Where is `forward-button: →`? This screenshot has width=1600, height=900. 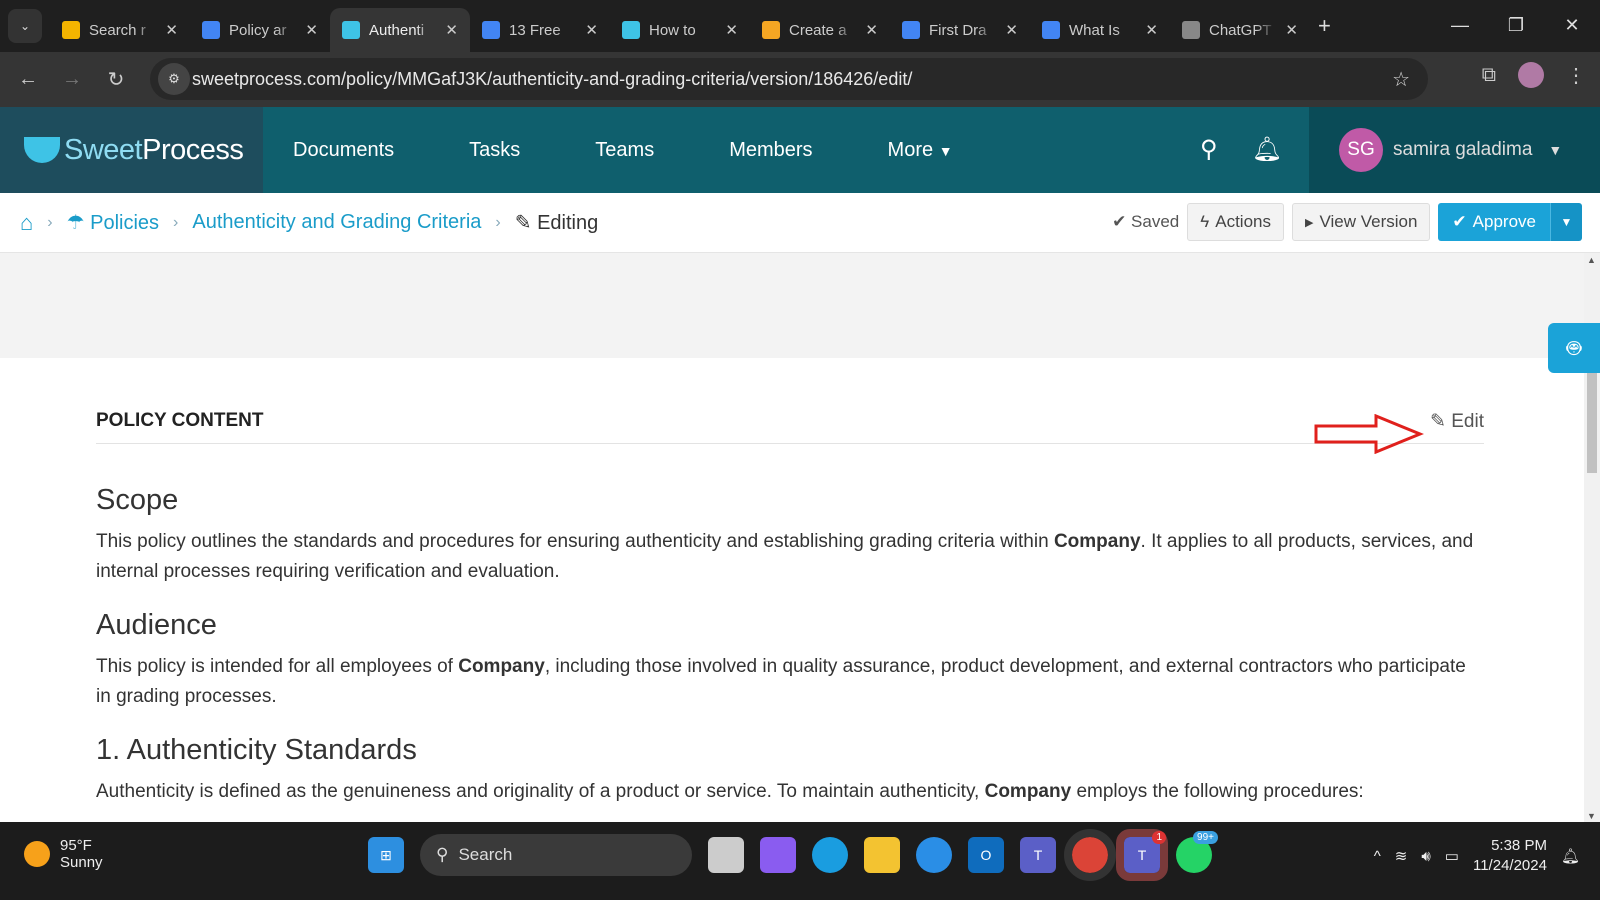
forward-button: → is located at coordinates (72, 79).